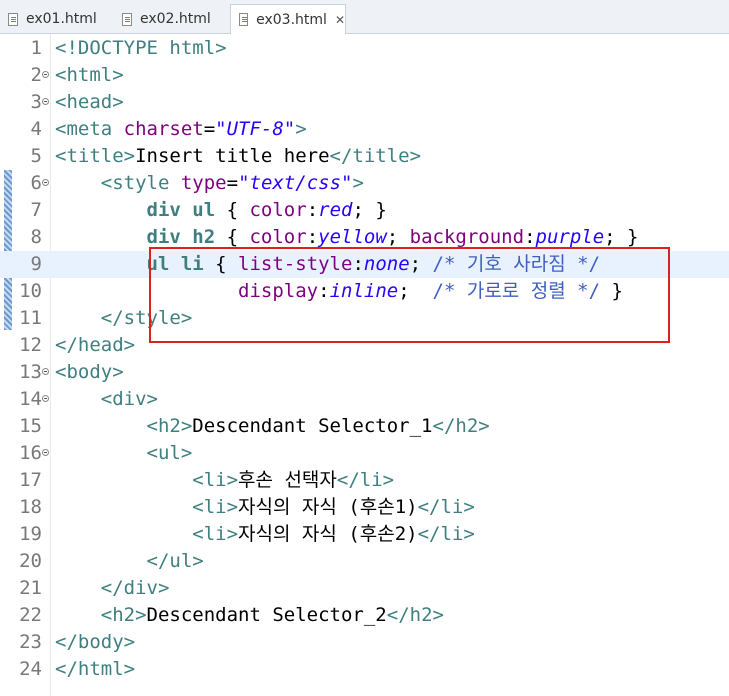 The image size is (729, 696). Describe the element at coordinates (36, 237) in the screenshot. I see `line-number: 8` at that location.